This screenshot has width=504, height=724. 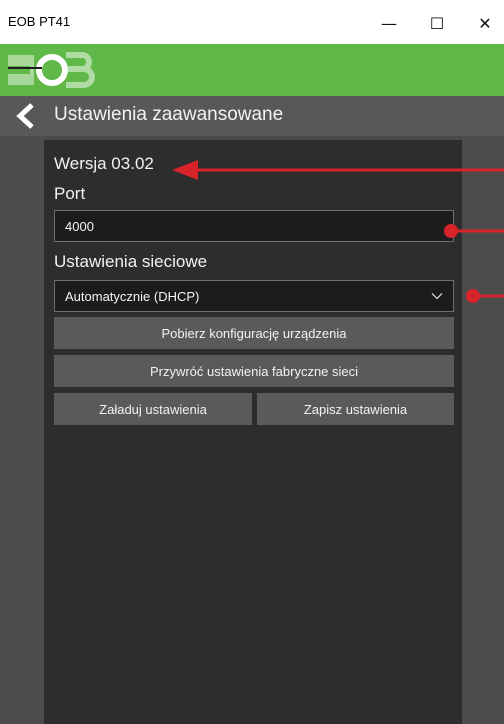 What do you see at coordinates (254, 226) in the screenshot?
I see `port-input` at bounding box center [254, 226].